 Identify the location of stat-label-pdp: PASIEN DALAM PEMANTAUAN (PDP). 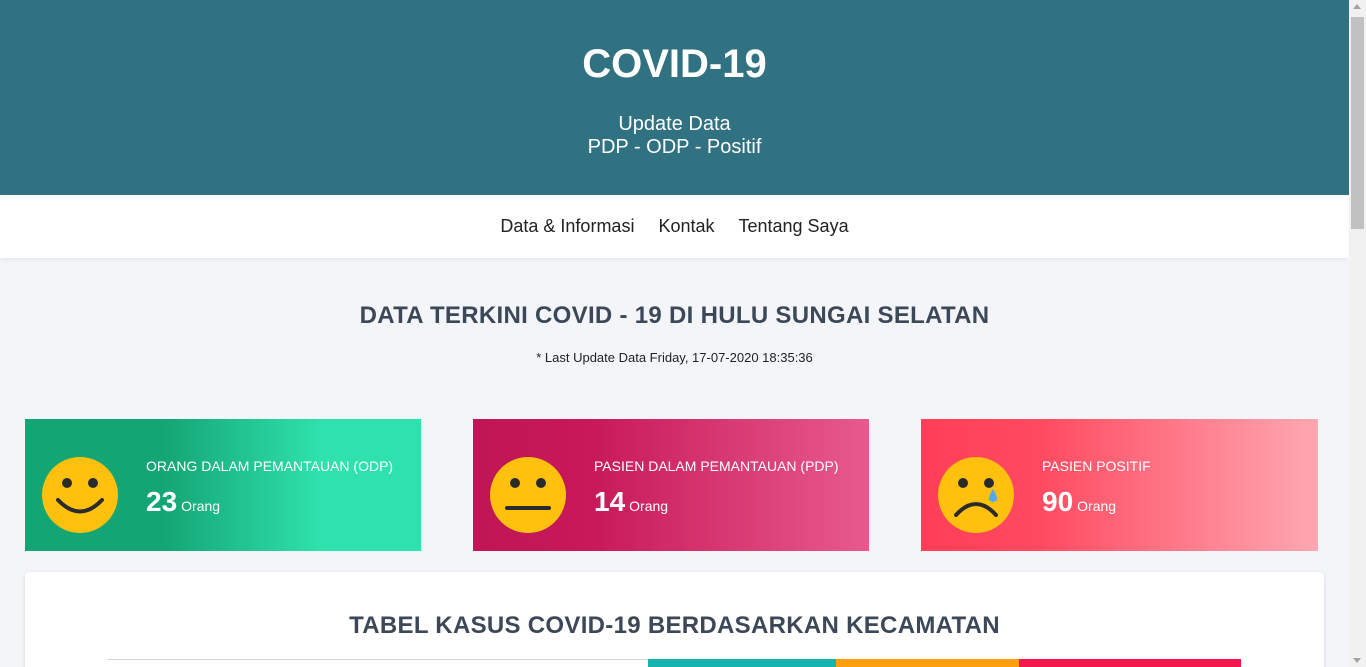
(716, 466).